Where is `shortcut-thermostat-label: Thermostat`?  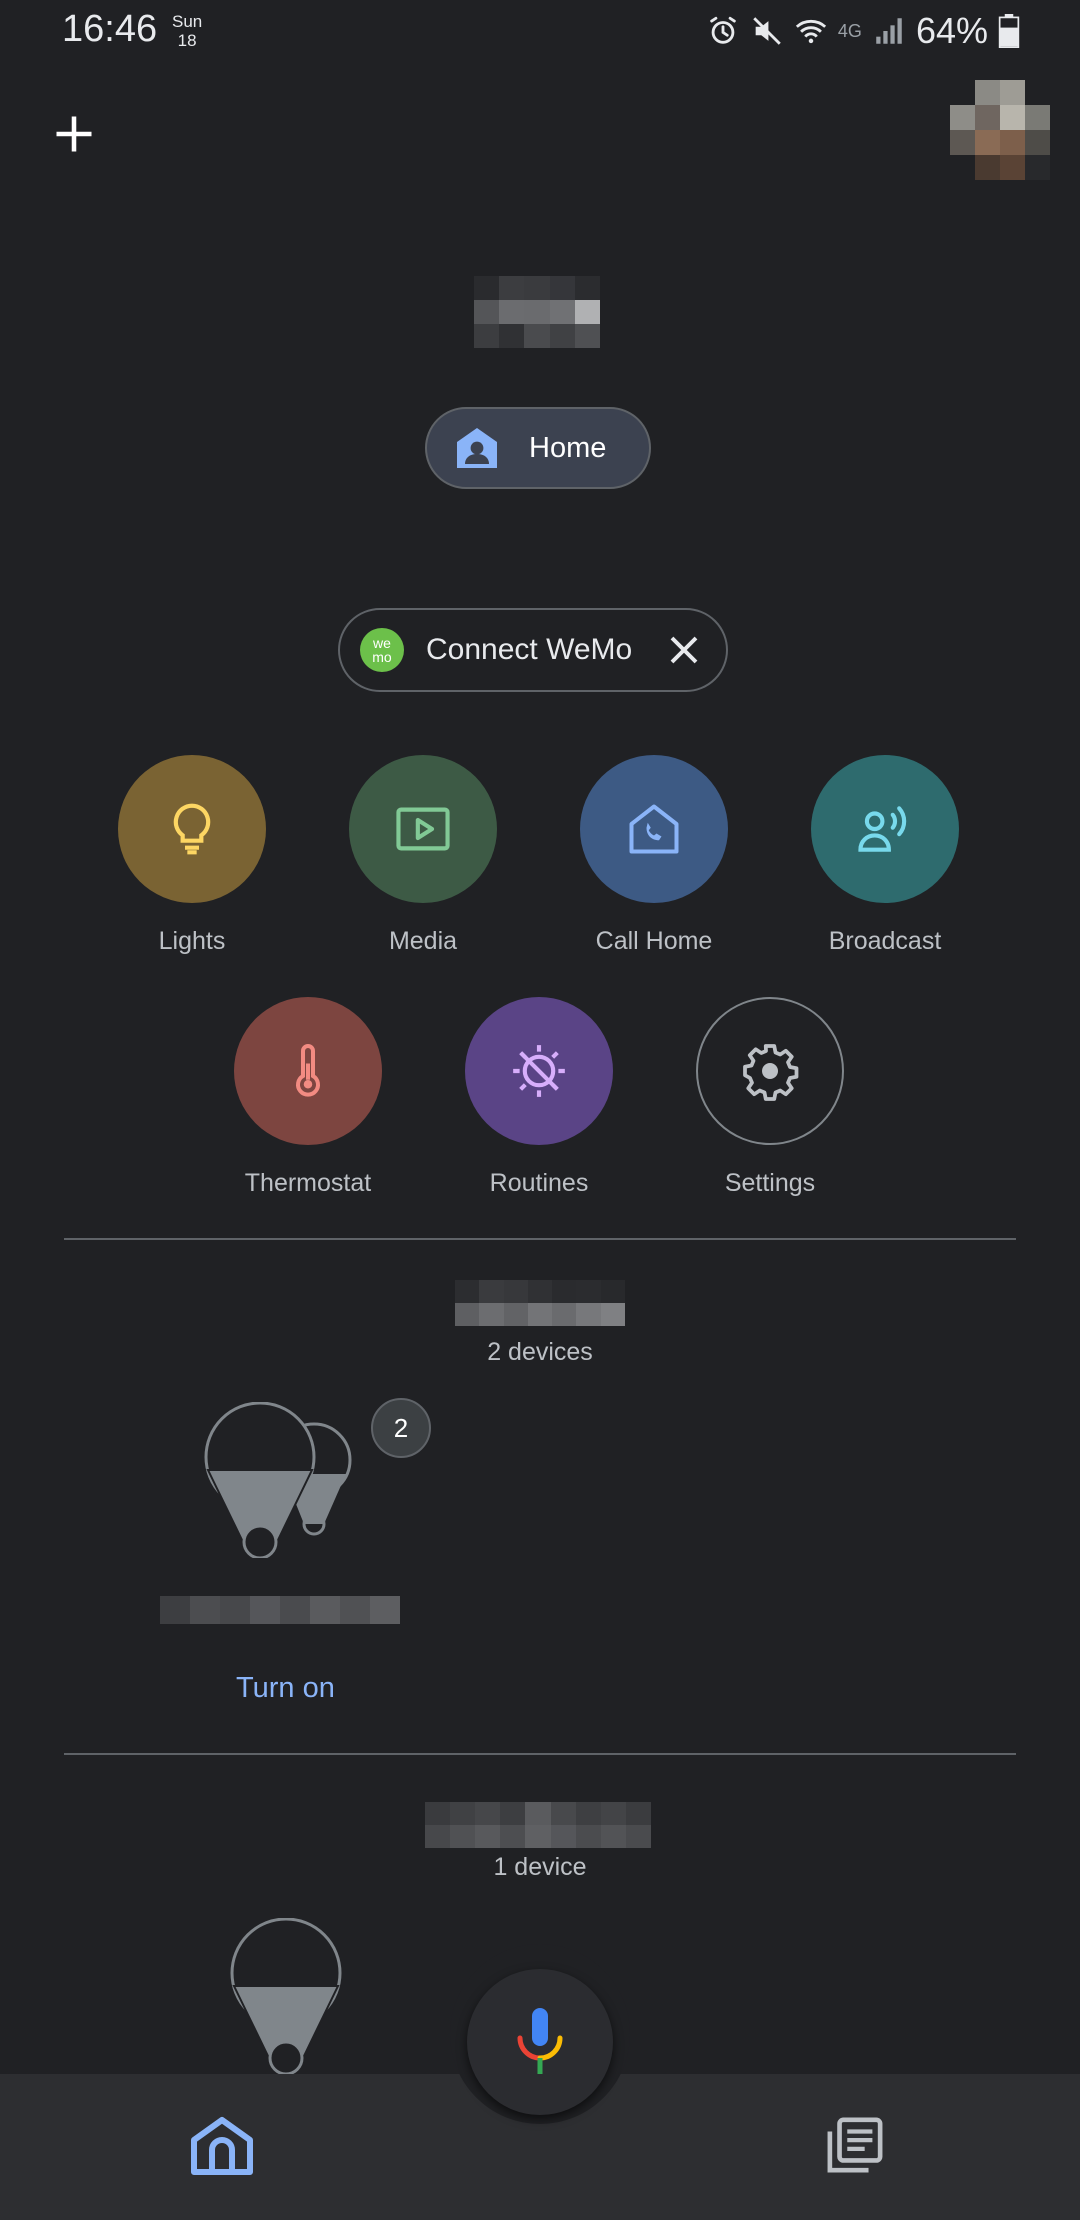
shortcut-thermostat-label: Thermostat is located at coordinates (308, 1183).